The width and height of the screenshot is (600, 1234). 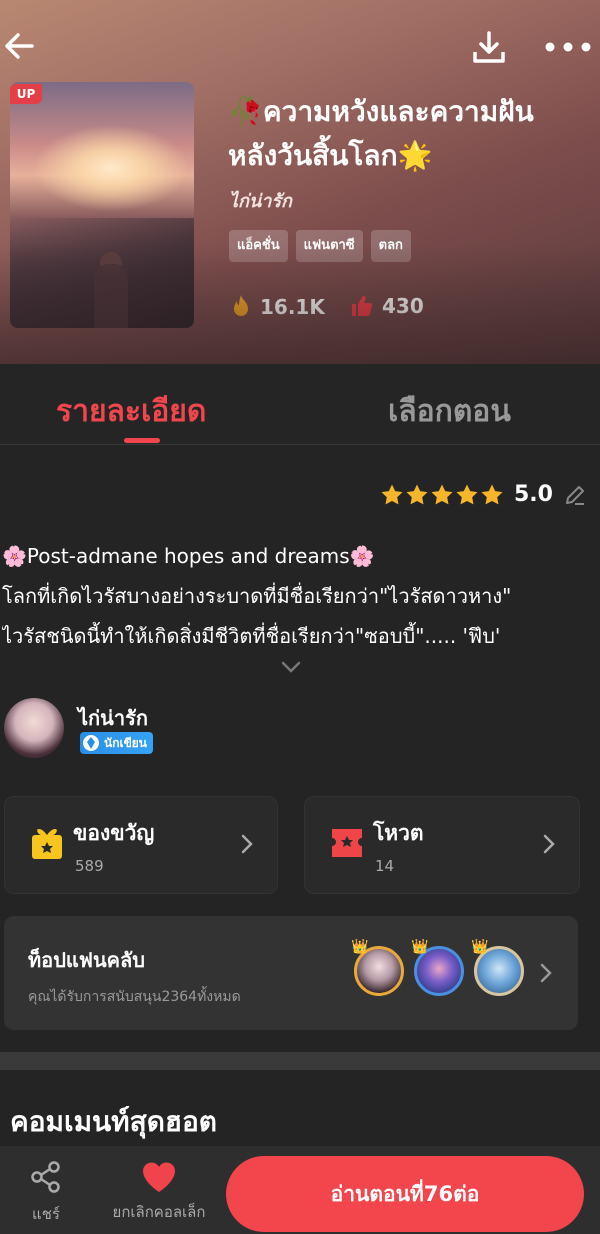 What do you see at coordinates (134, 997) in the screenshot?
I see `fanclub-subtitle: คุณได้รับการสนับสนุน2364ทั้งหมด` at bounding box center [134, 997].